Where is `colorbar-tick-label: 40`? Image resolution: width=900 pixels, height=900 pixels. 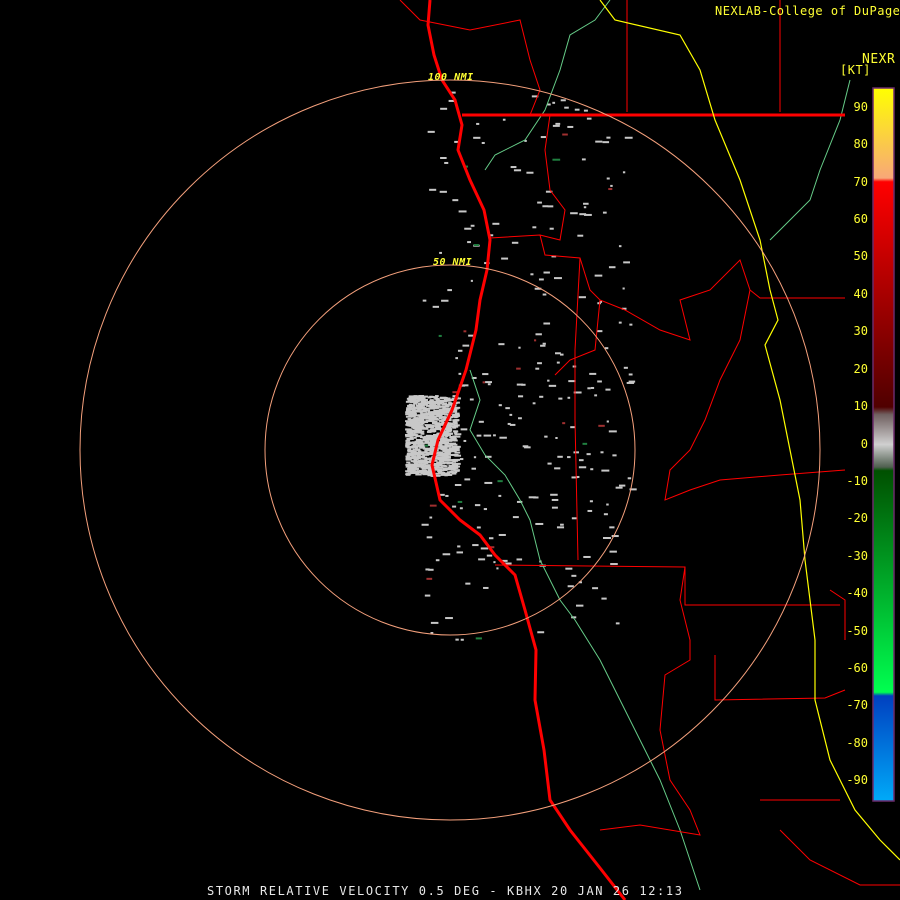 colorbar-tick-label: 40 is located at coordinates (860, 293).